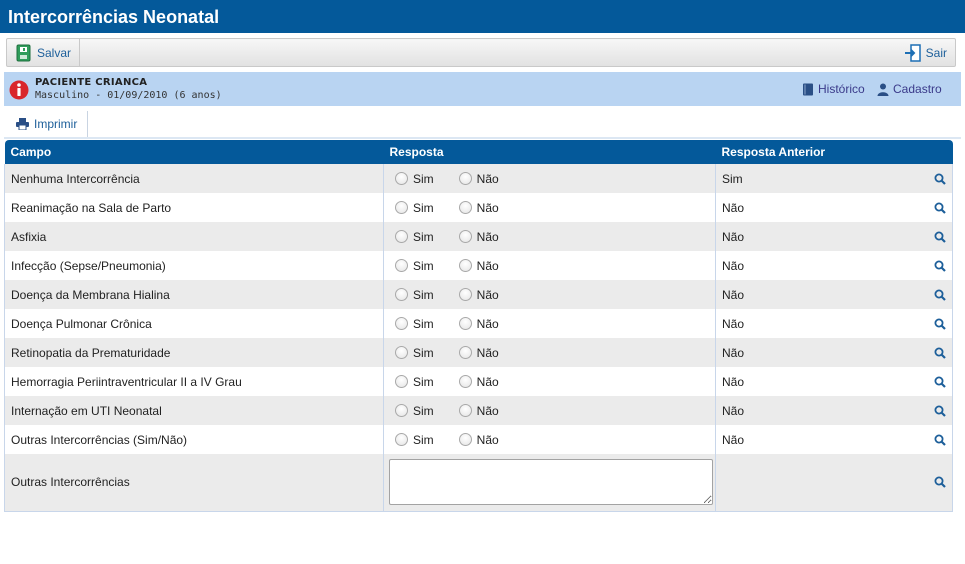  What do you see at coordinates (909, 89) in the screenshot?
I see `register-link: Cadastro` at bounding box center [909, 89].